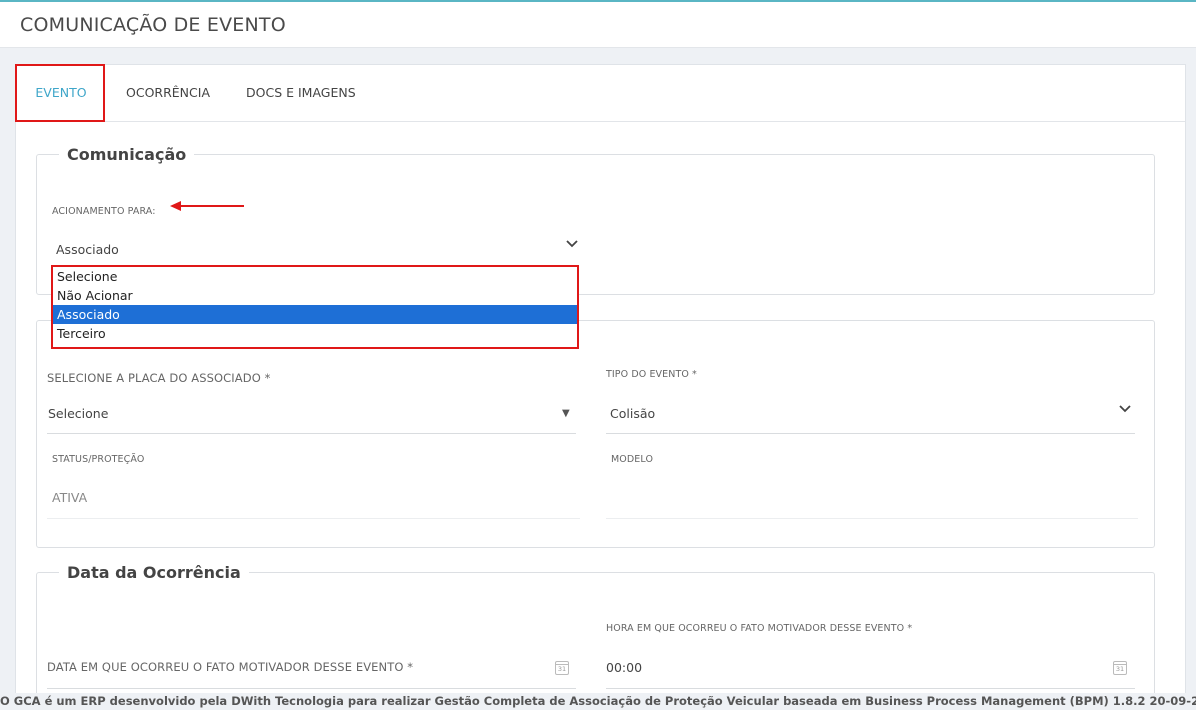 The width and height of the screenshot is (1196, 710). Describe the element at coordinates (153, 25) in the screenshot. I see `page-title: COMUNICAÇÃO DE EVENTO` at that location.